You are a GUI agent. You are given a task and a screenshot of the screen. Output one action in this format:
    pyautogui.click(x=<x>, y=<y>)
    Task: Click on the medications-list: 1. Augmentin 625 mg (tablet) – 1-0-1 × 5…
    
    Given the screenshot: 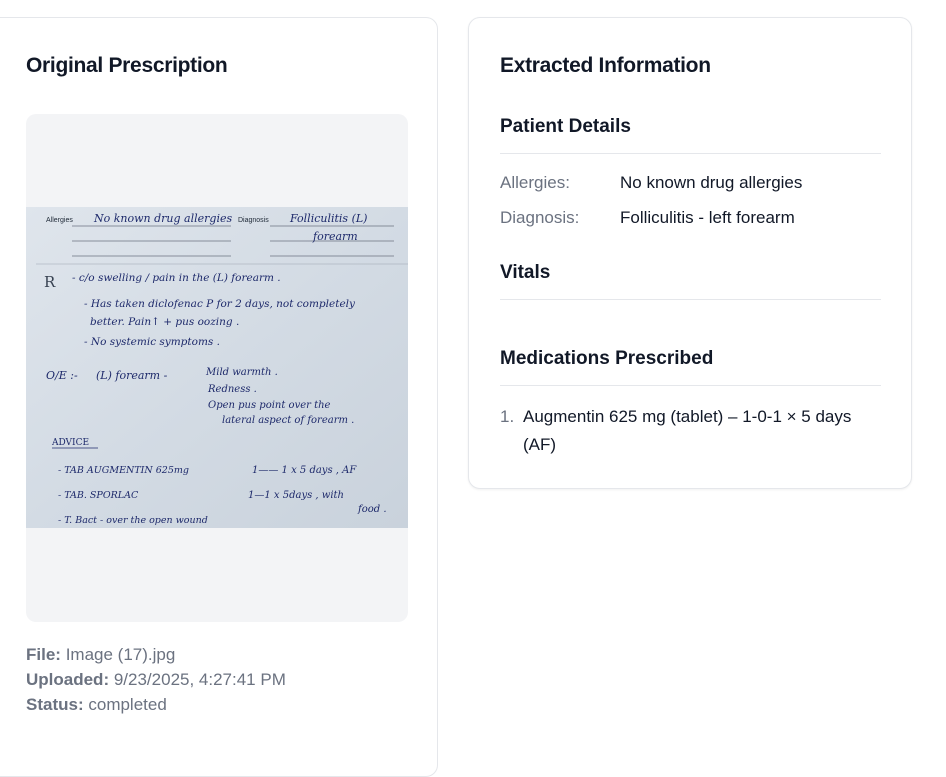 What is the action you would take?
    pyautogui.click(x=695, y=431)
    